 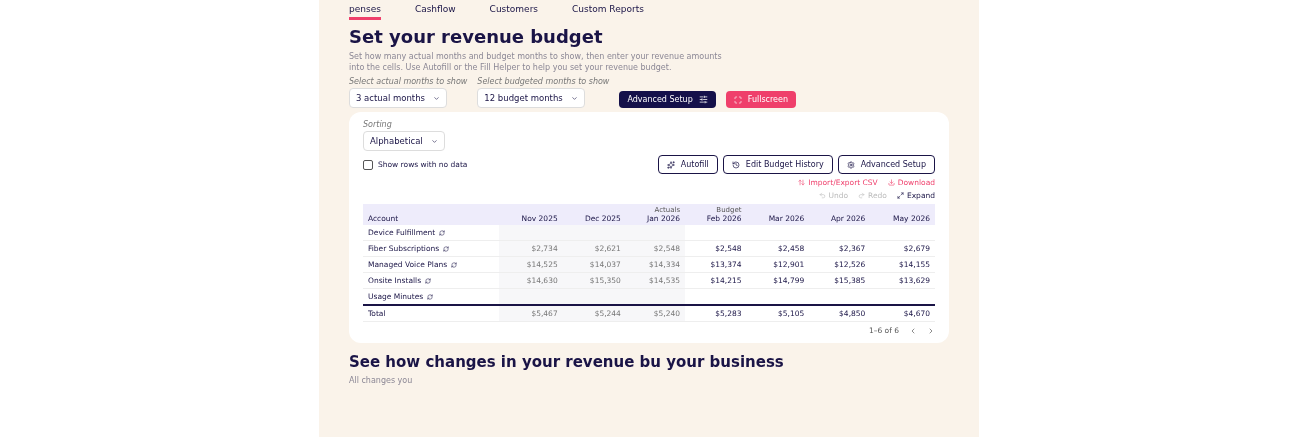 What do you see at coordinates (543, 82) in the screenshot?
I see `field-label: Select budgeted months to show` at bounding box center [543, 82].